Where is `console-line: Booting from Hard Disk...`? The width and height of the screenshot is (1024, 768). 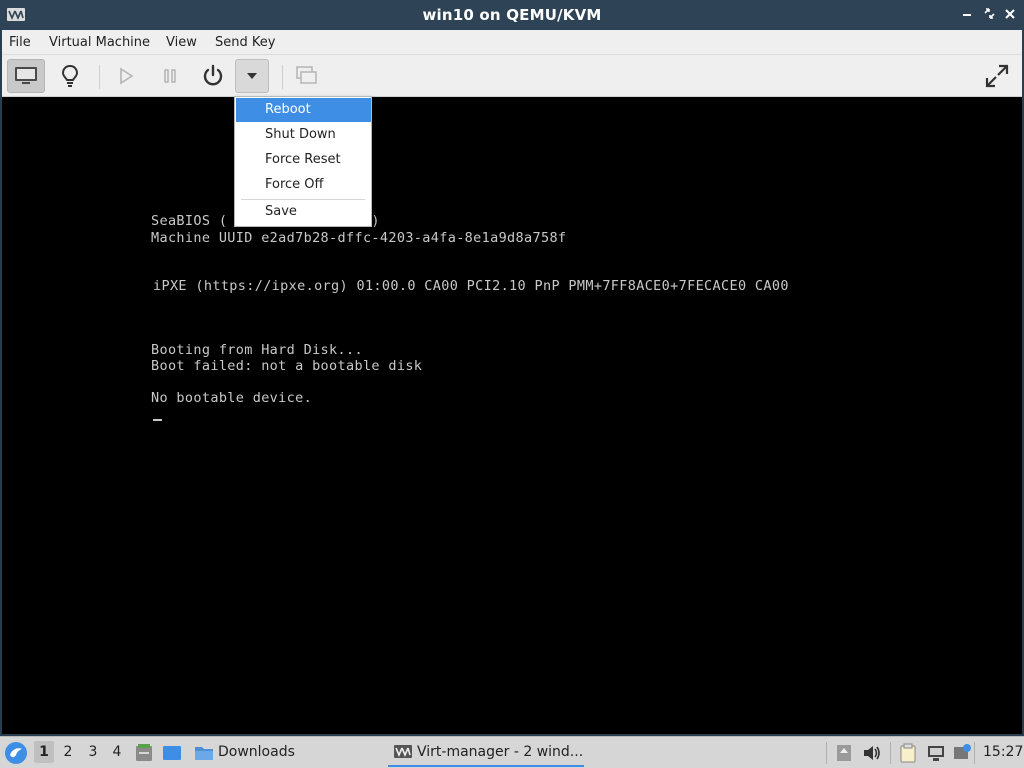
console-line: Booting from Hard Disk... is located at coordinates (257, 350).